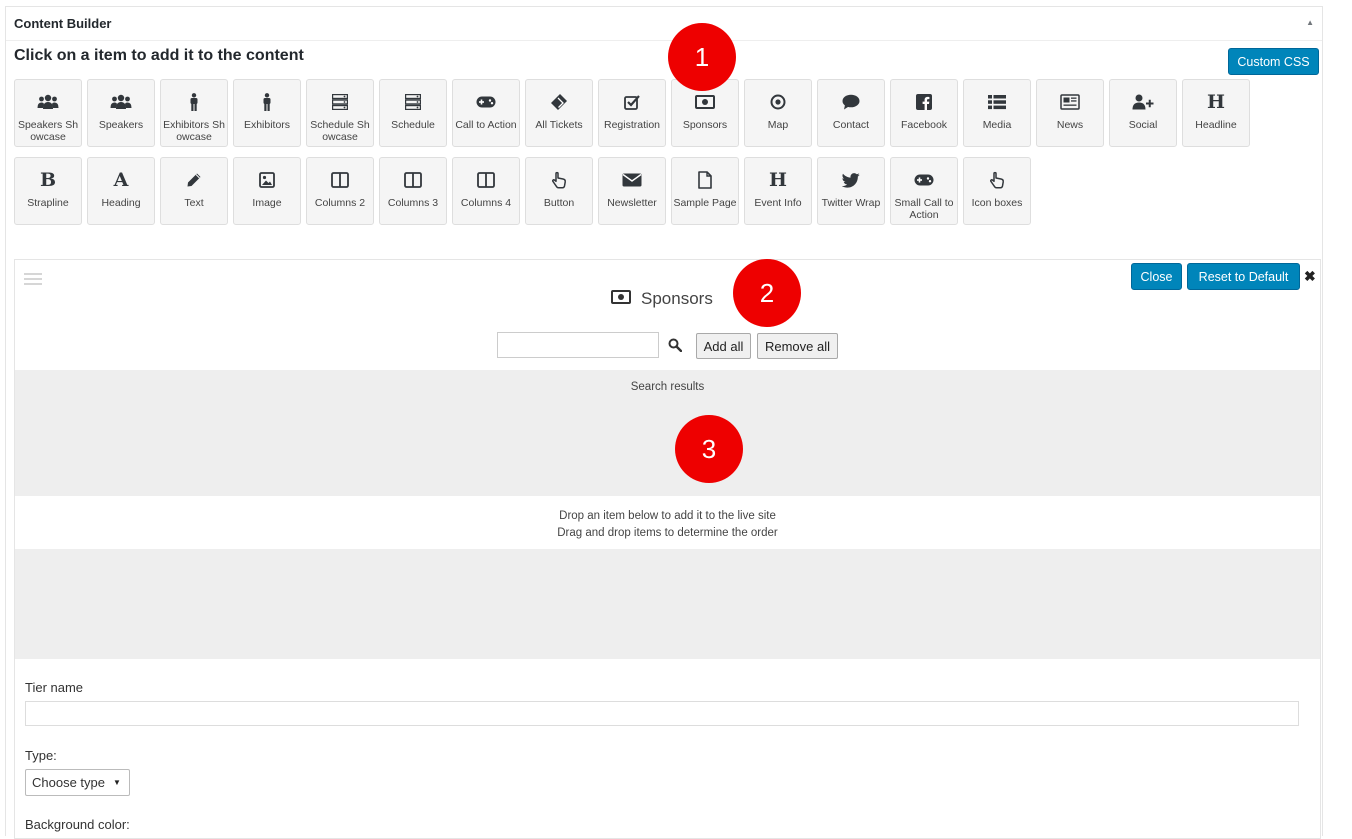 The width and height of the screenshot is (1352, 839). Describe the element at coordinates (851, 180) in the screenshot. I see `twitter-icon` at that location.